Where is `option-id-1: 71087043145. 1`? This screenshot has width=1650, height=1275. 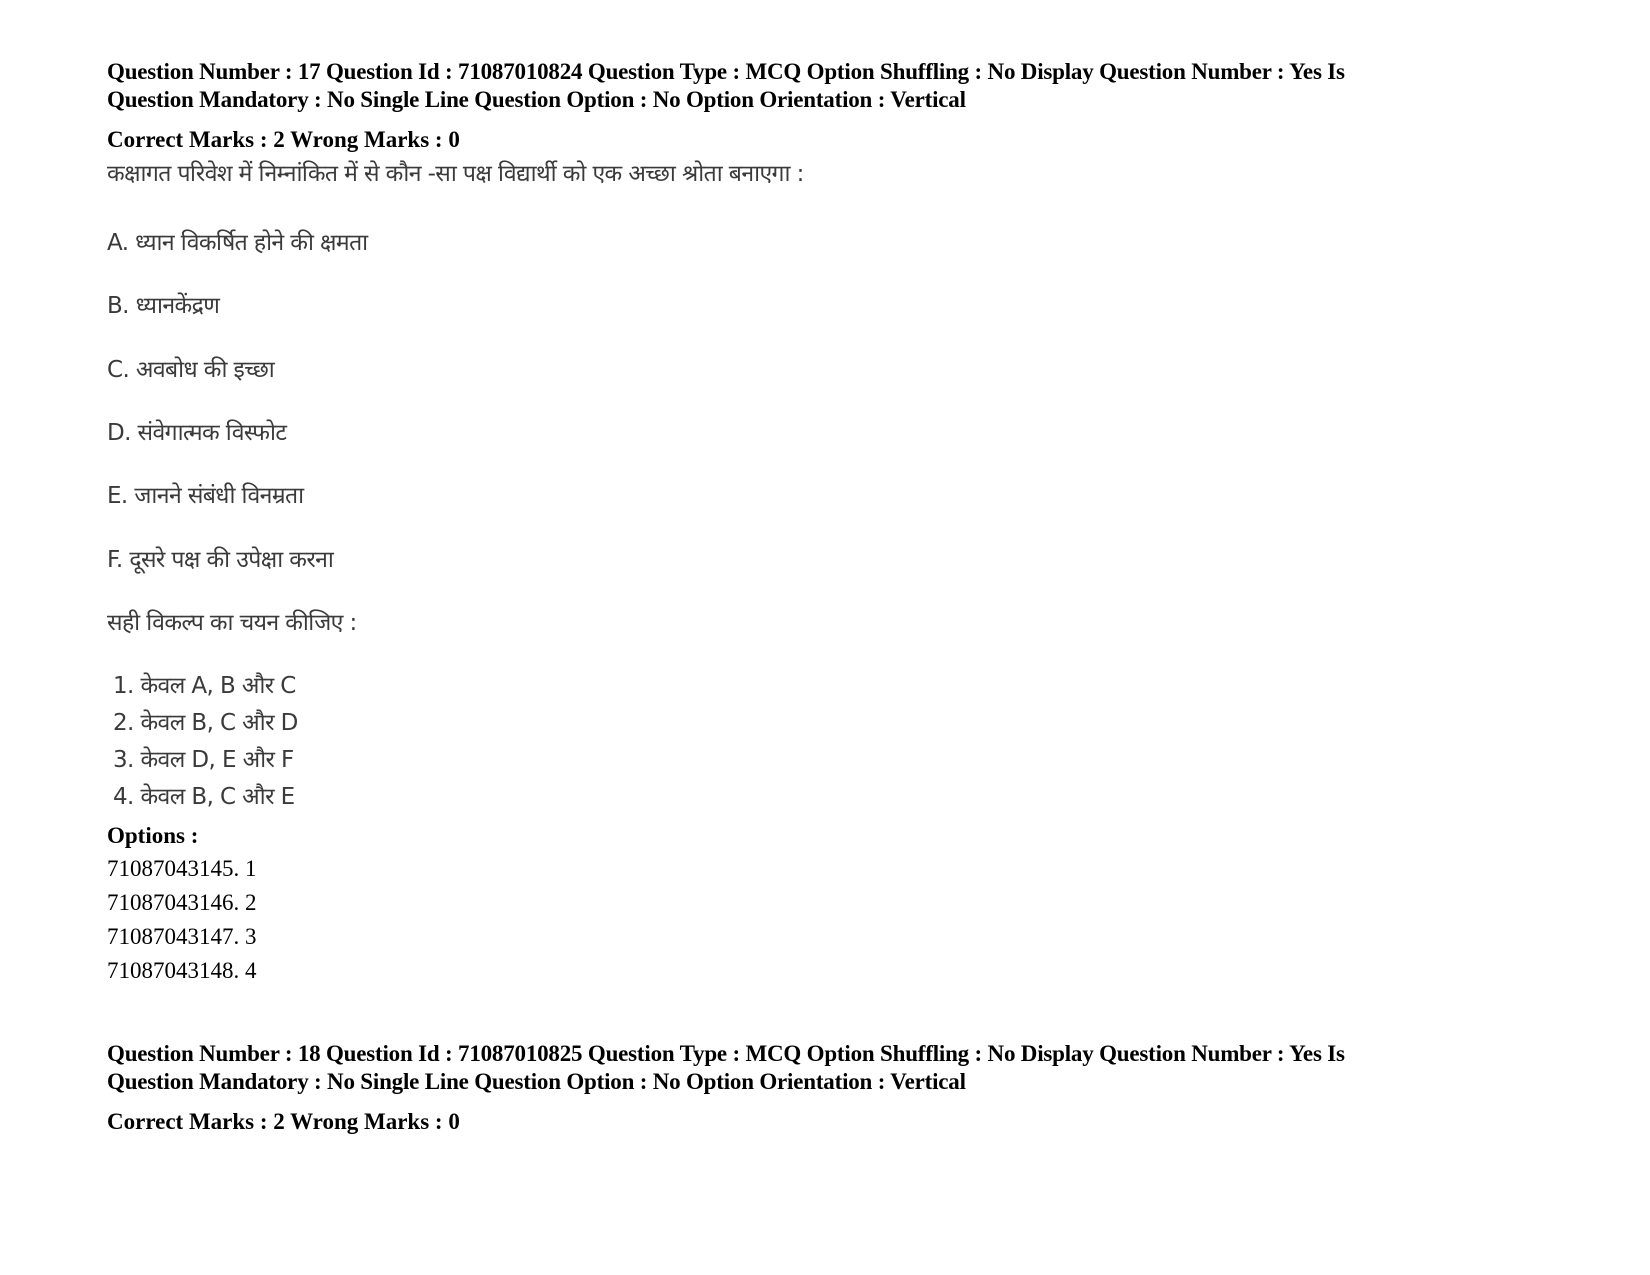 option-id-1: 71087043145. 1 is located at coordinates (182, 868).